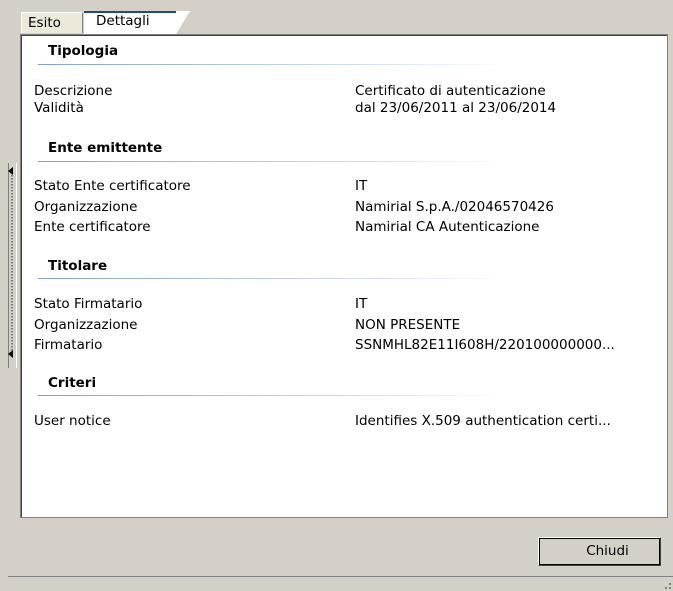  Describe the element at coordinates (72, 421) in the screenshot. I see `row-label: User notice` at that location.